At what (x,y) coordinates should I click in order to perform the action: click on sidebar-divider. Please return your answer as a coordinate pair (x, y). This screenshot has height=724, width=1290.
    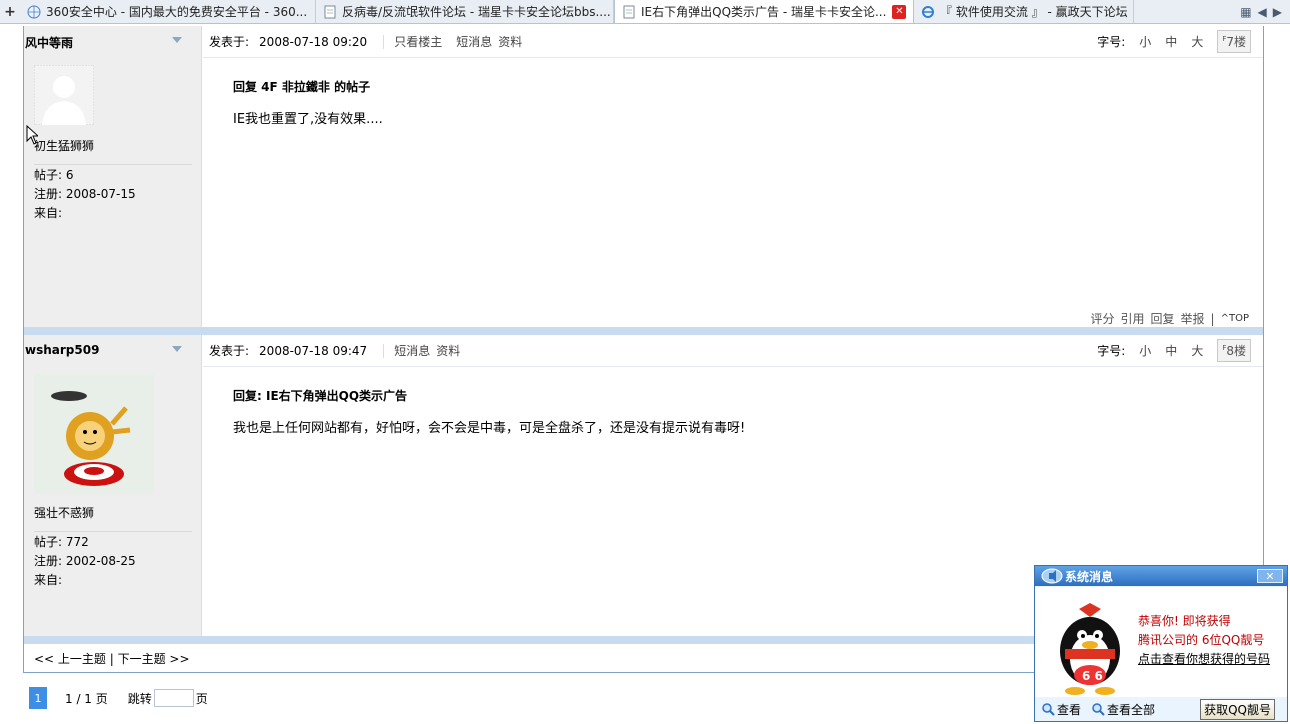
    Looking at the image, I should click on (113, 531).